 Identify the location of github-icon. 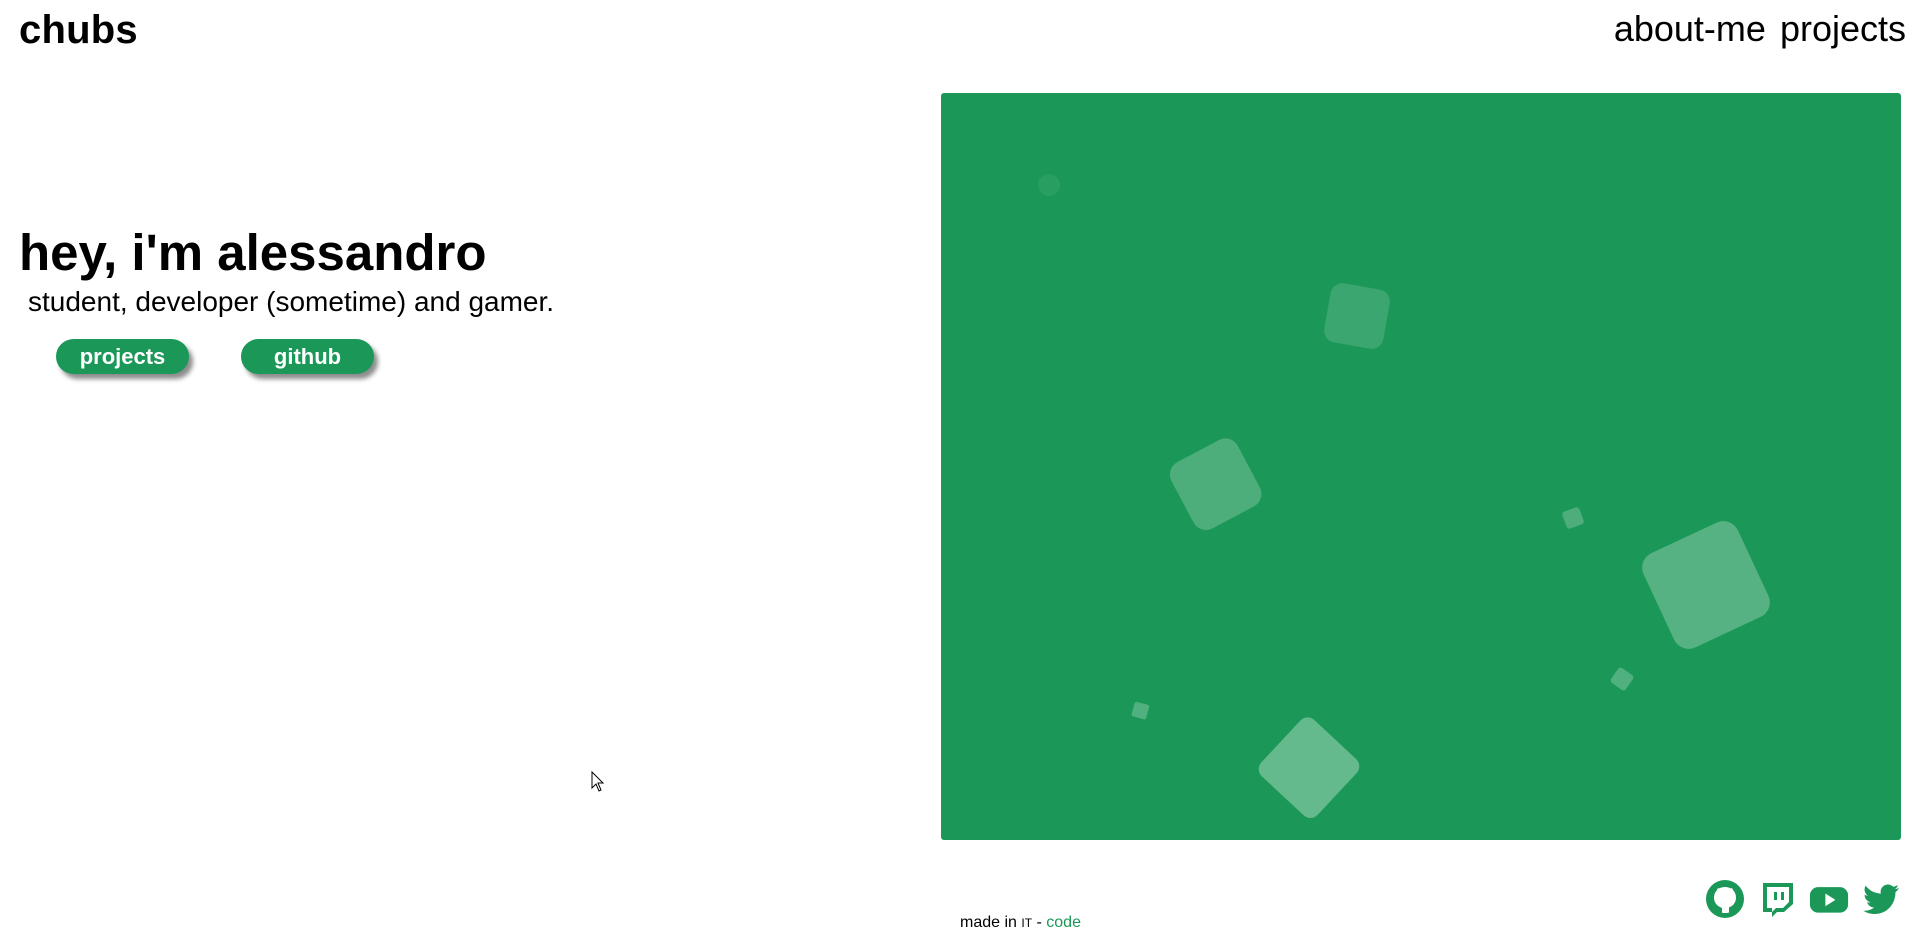
(1725, 899).